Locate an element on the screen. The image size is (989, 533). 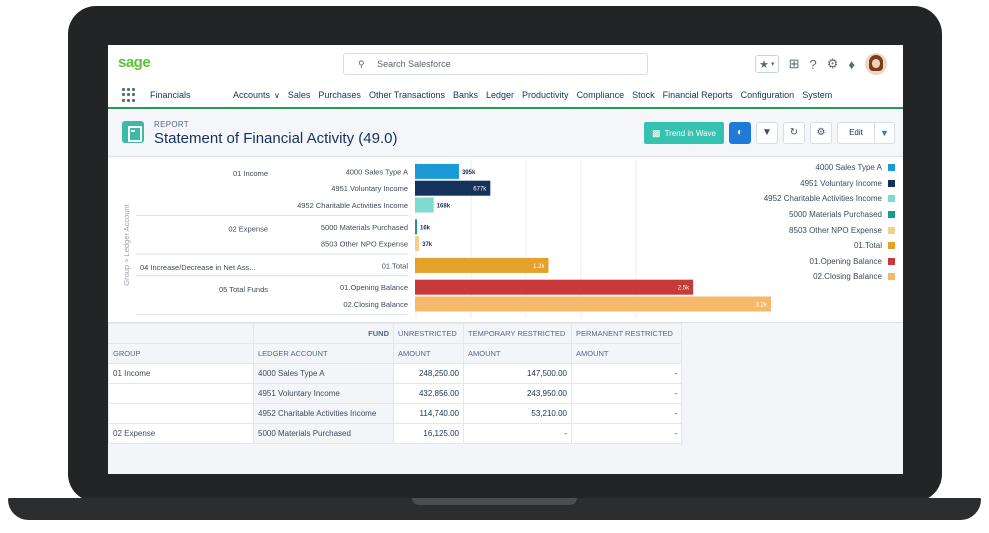
ledger-cell: 4952 Charitable Activities Income is located at coordinates (323, 413).